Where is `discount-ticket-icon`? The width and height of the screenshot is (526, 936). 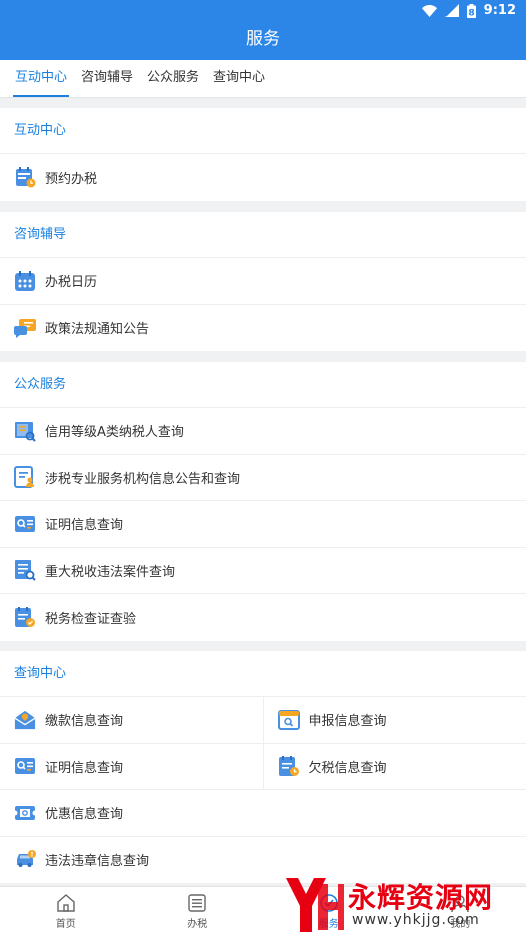 discount-ticket-icon is located at coordinates (25, 813).